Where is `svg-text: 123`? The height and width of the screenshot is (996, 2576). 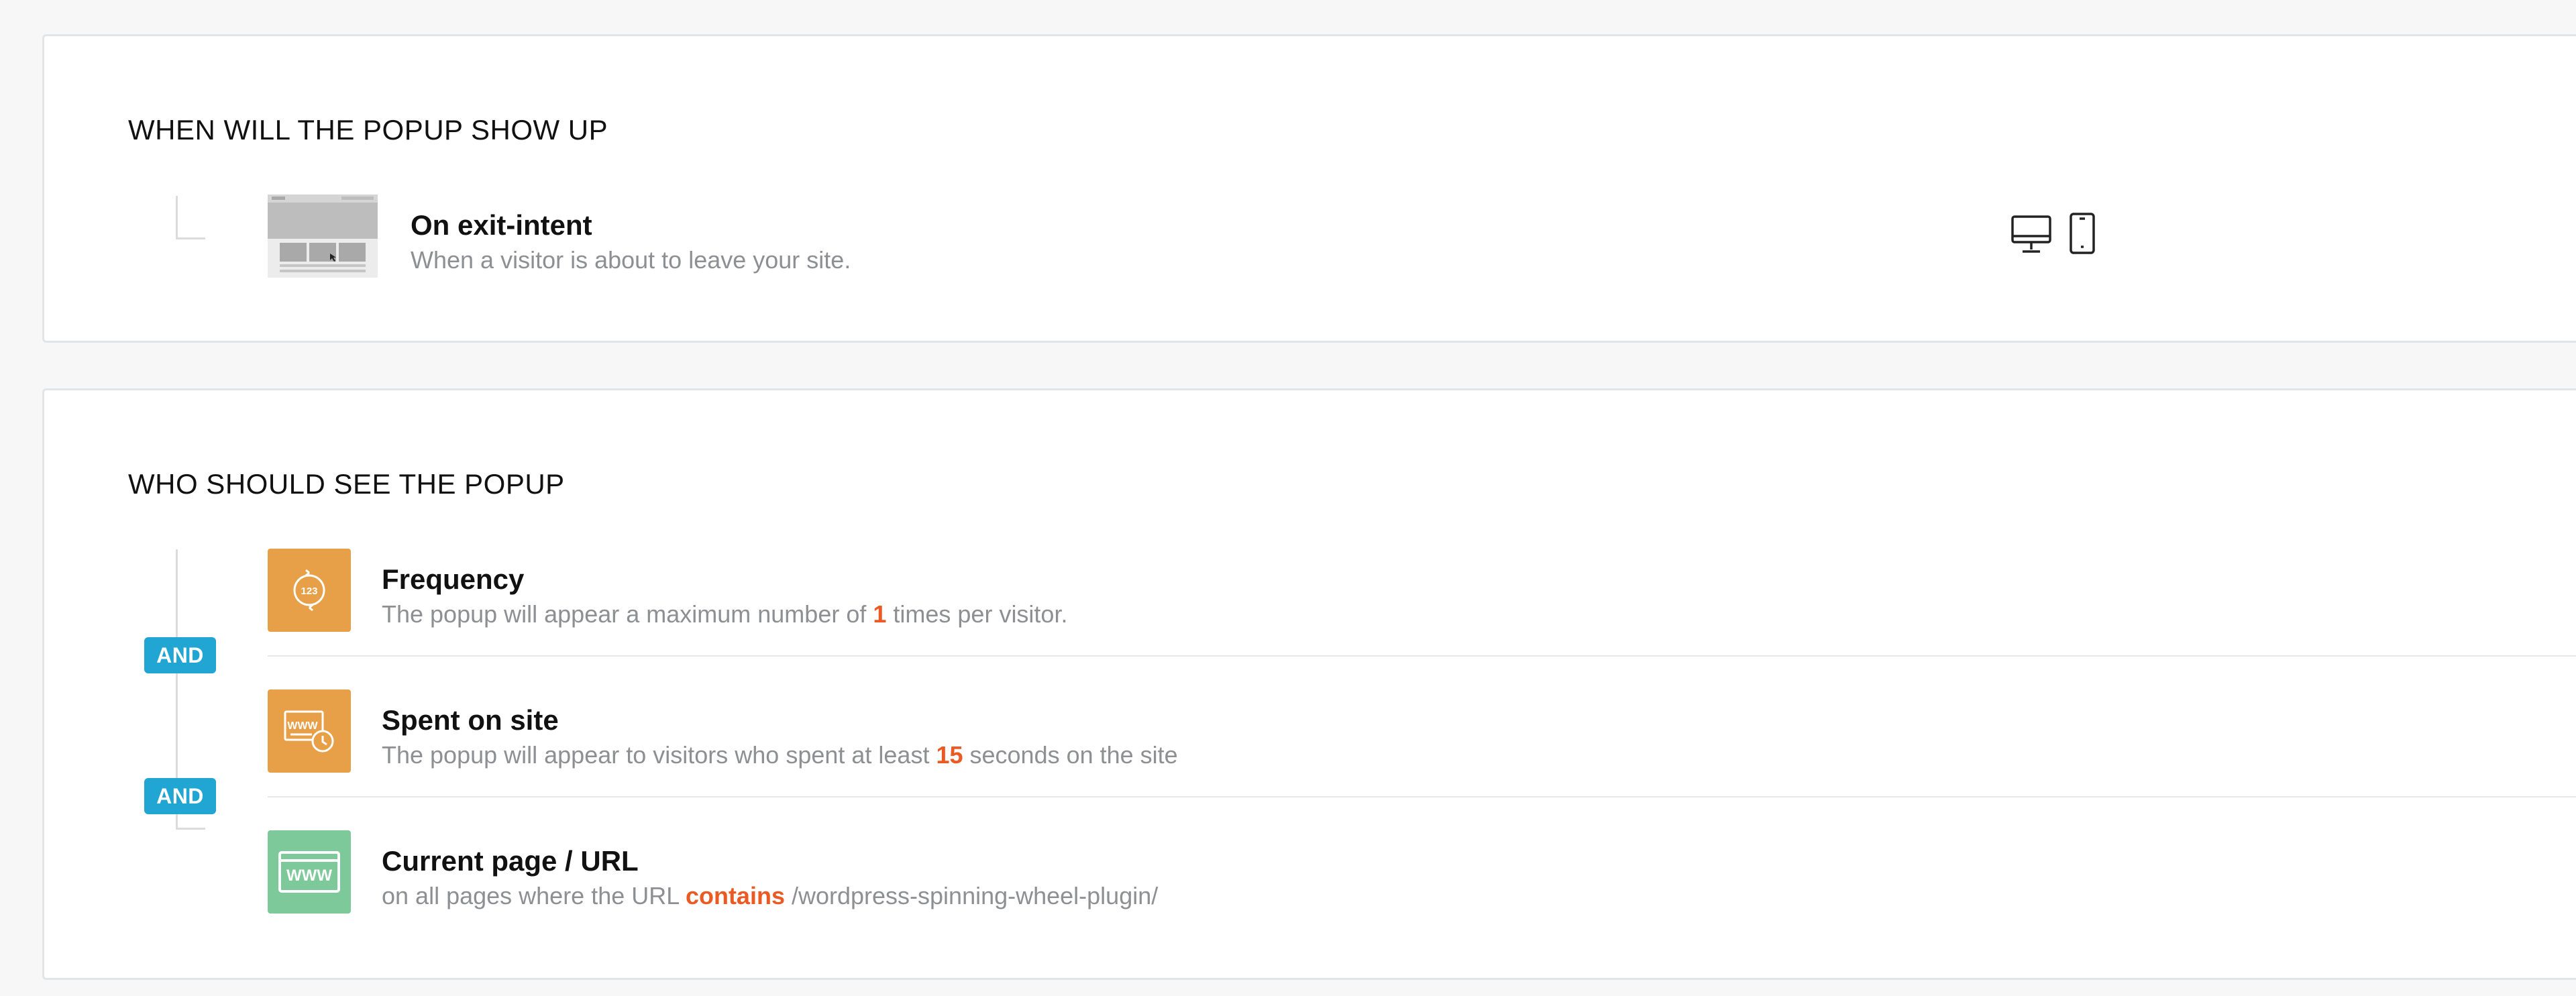
svg-text: 123 is located at coordinates (309, 591).